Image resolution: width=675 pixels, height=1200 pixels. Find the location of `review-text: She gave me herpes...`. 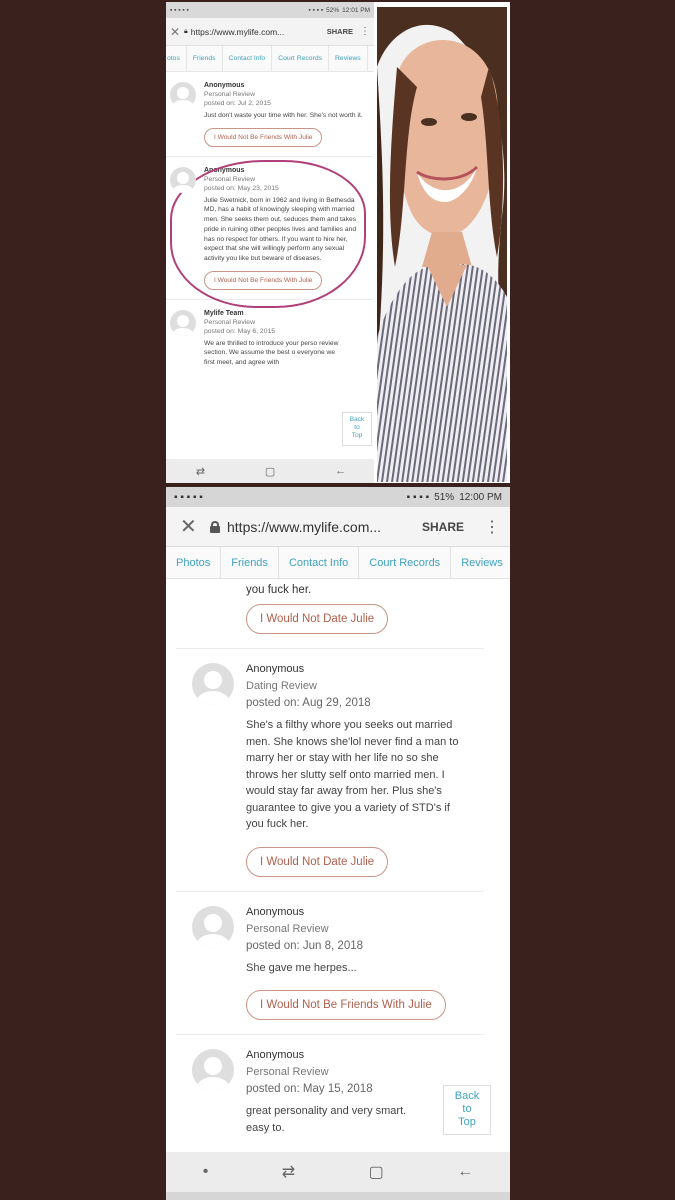

review-text: She gave me herpes... is located at coordinates (301, 967).